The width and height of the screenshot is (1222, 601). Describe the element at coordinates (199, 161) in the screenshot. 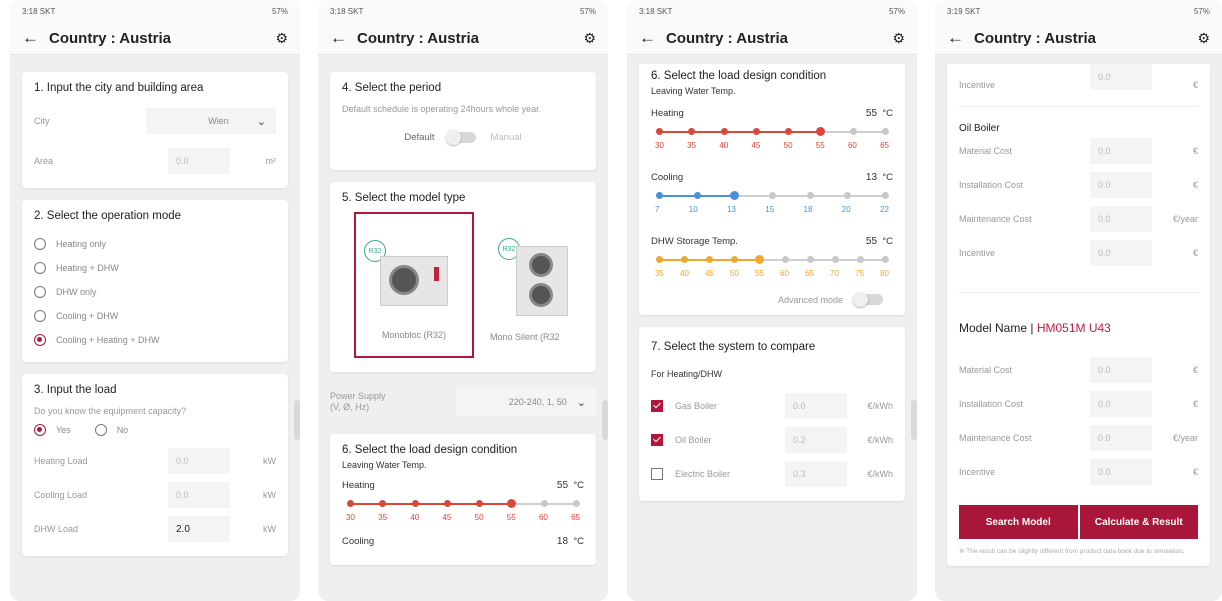

I see `area-input: 0.0` at that location.